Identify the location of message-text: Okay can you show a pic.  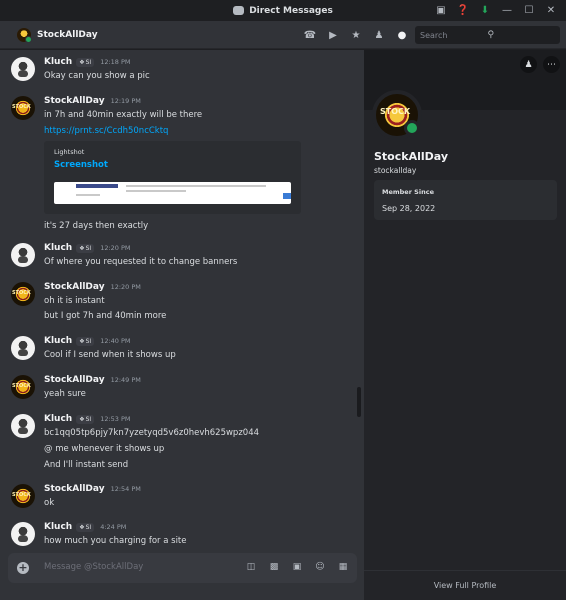
(97, 76).